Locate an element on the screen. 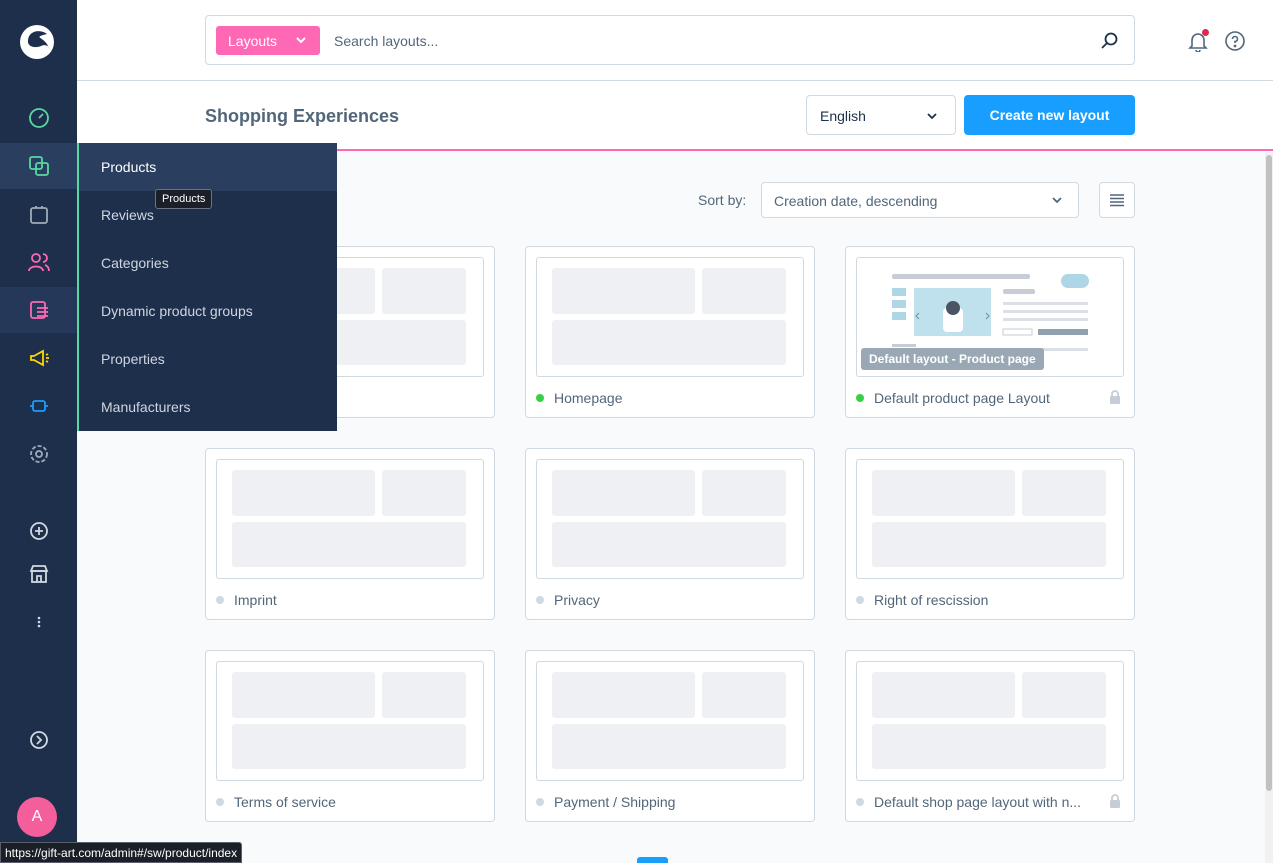  global-search: Layouts is located at coordinates (670, 40).